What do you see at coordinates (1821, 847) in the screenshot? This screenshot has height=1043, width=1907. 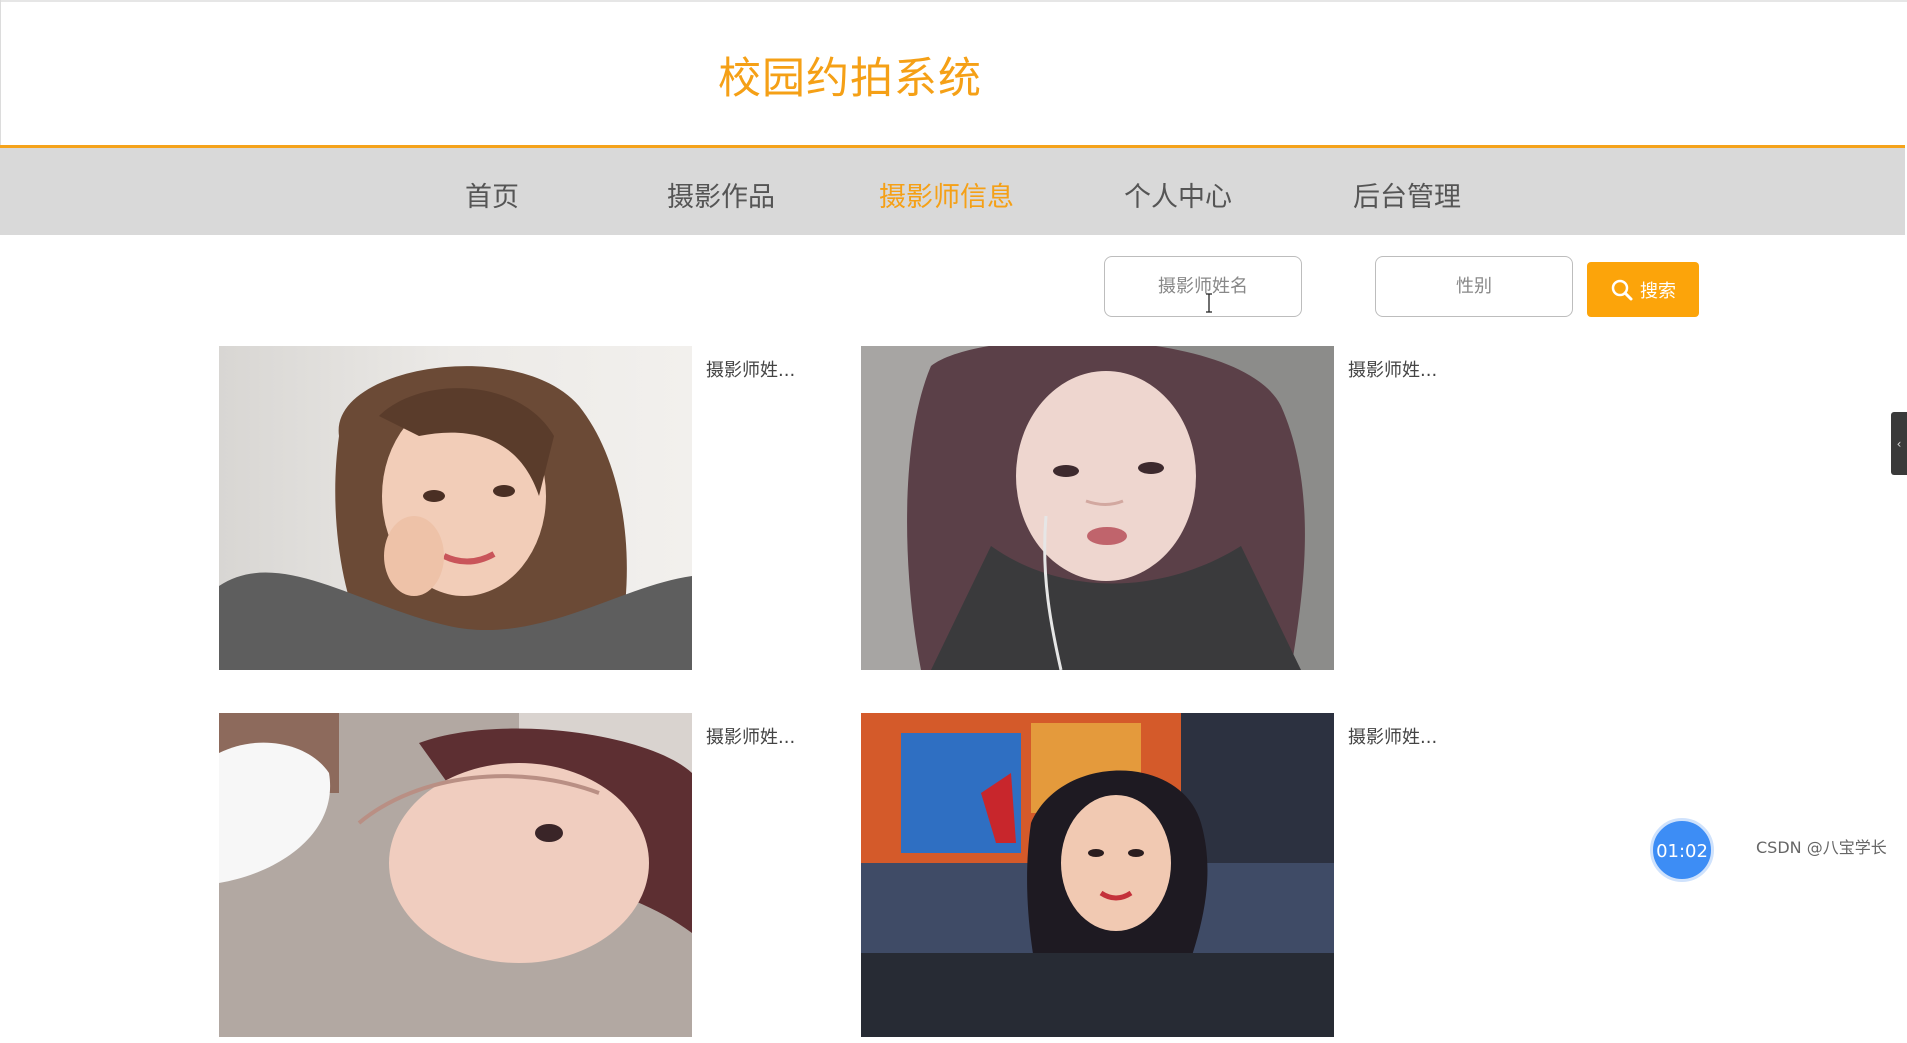 I see `watermark: CSDN @八宝学长` at bounding box center [1821, 847].